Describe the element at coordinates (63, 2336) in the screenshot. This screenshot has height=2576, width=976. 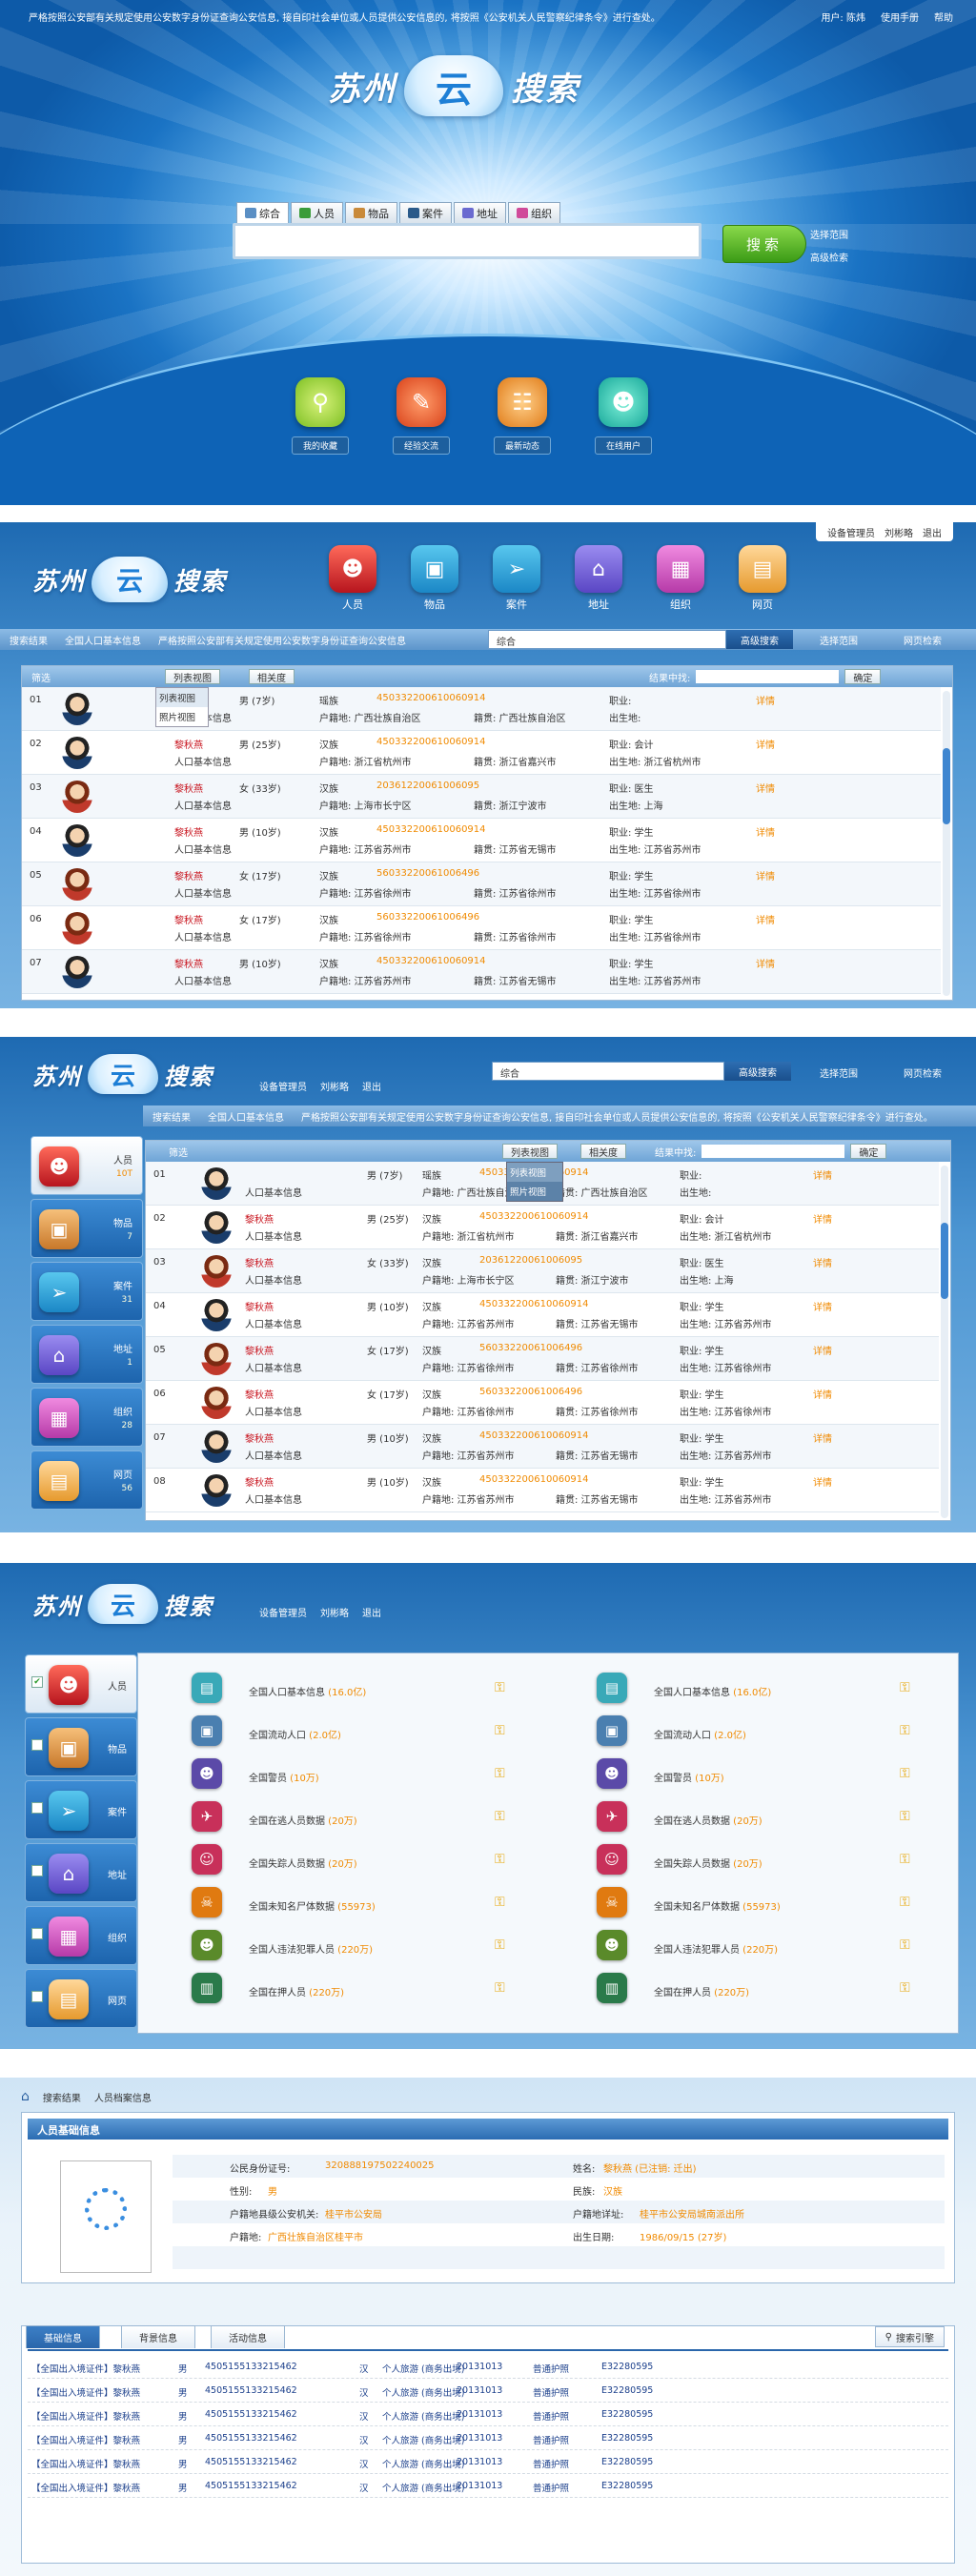
I see `tab-basic-info: 基础信息` at that location.